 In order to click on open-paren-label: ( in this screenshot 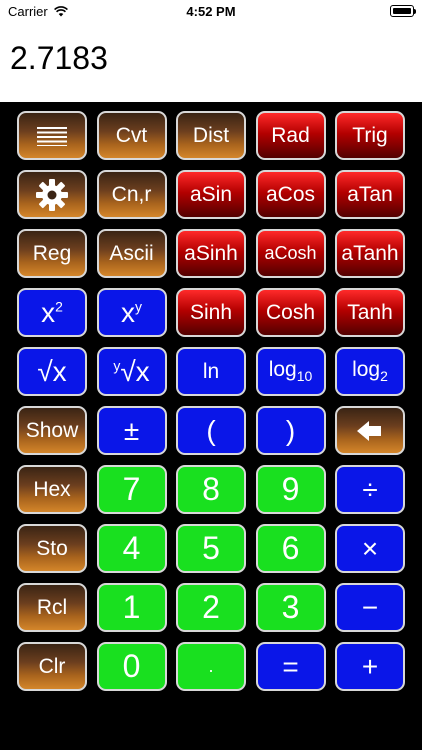, I will do `click(211, 430)`.